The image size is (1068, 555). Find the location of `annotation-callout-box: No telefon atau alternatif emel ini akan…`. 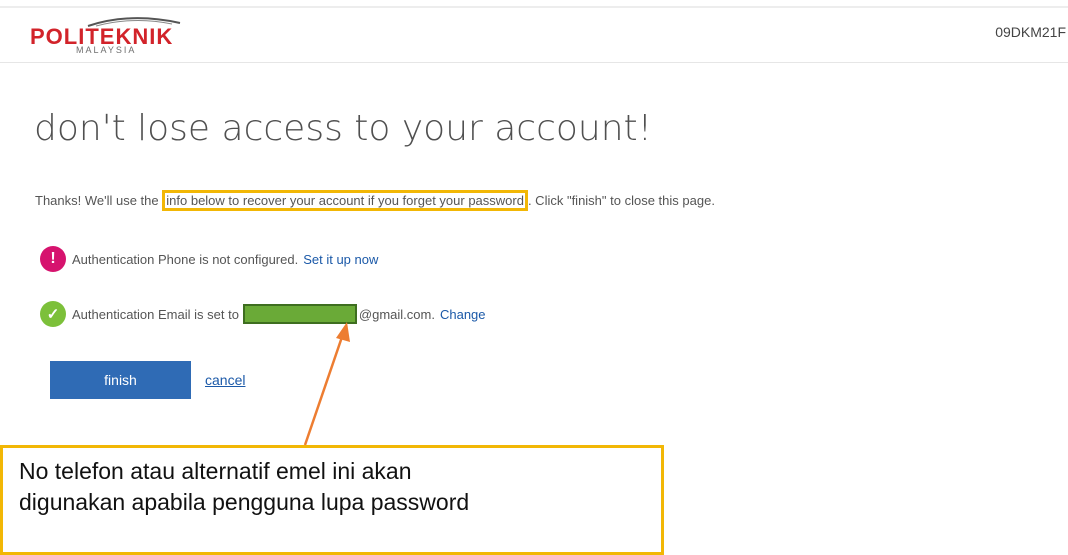

annotation-callout-box: No telefon atau alternatif emel ini akan… is located at coordinates (332, 500).